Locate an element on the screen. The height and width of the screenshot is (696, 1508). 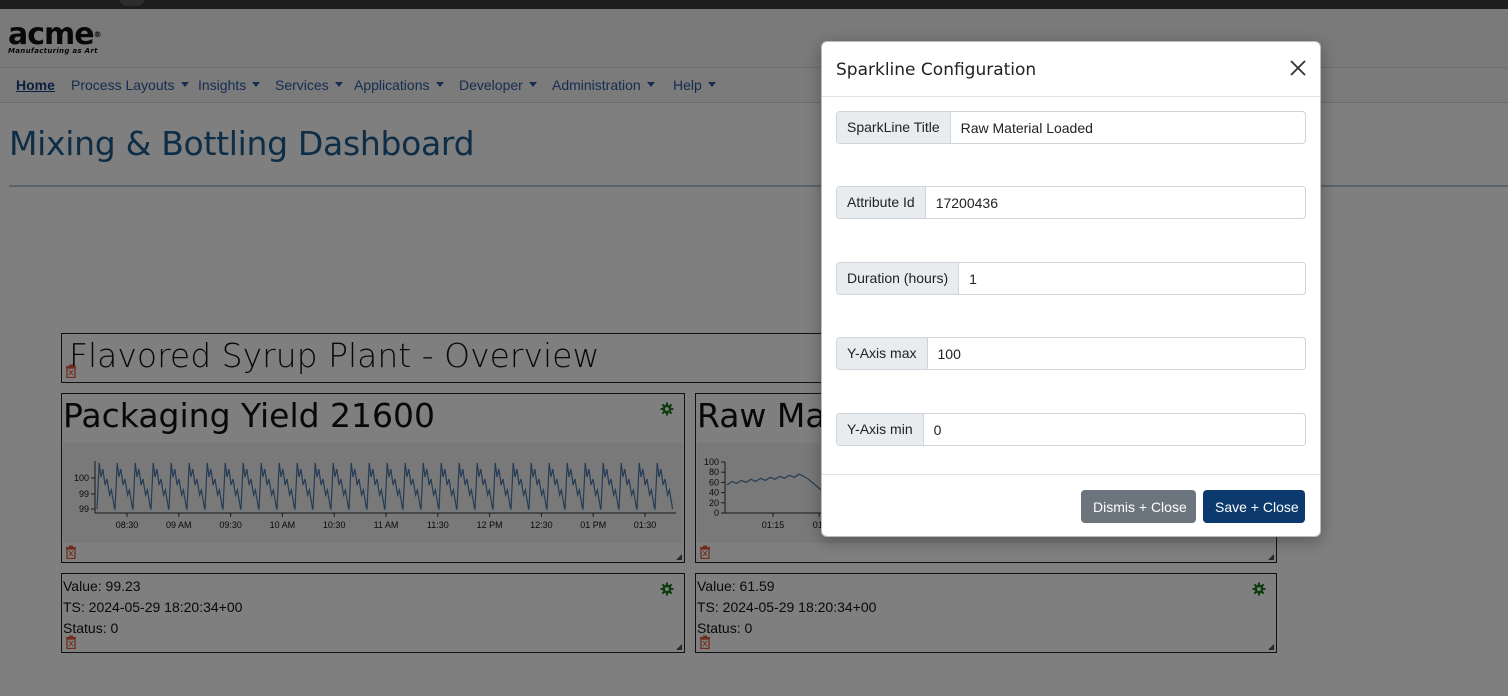
y-axis-max-input is located at coordinates (1116, 353).